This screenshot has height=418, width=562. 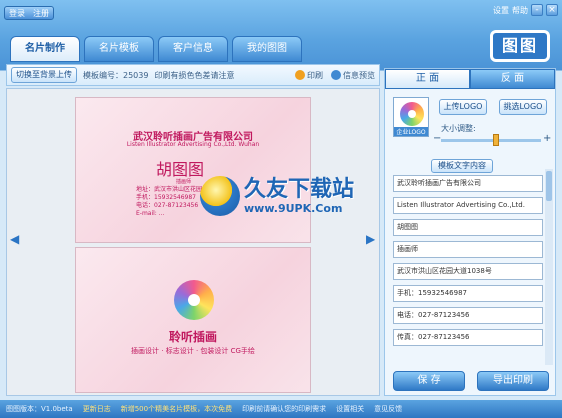 What do you see at coordinates (15, 239) in the screenshot?
I see `prev-arrow-icon: ◀` at bounding box center [15, 239].